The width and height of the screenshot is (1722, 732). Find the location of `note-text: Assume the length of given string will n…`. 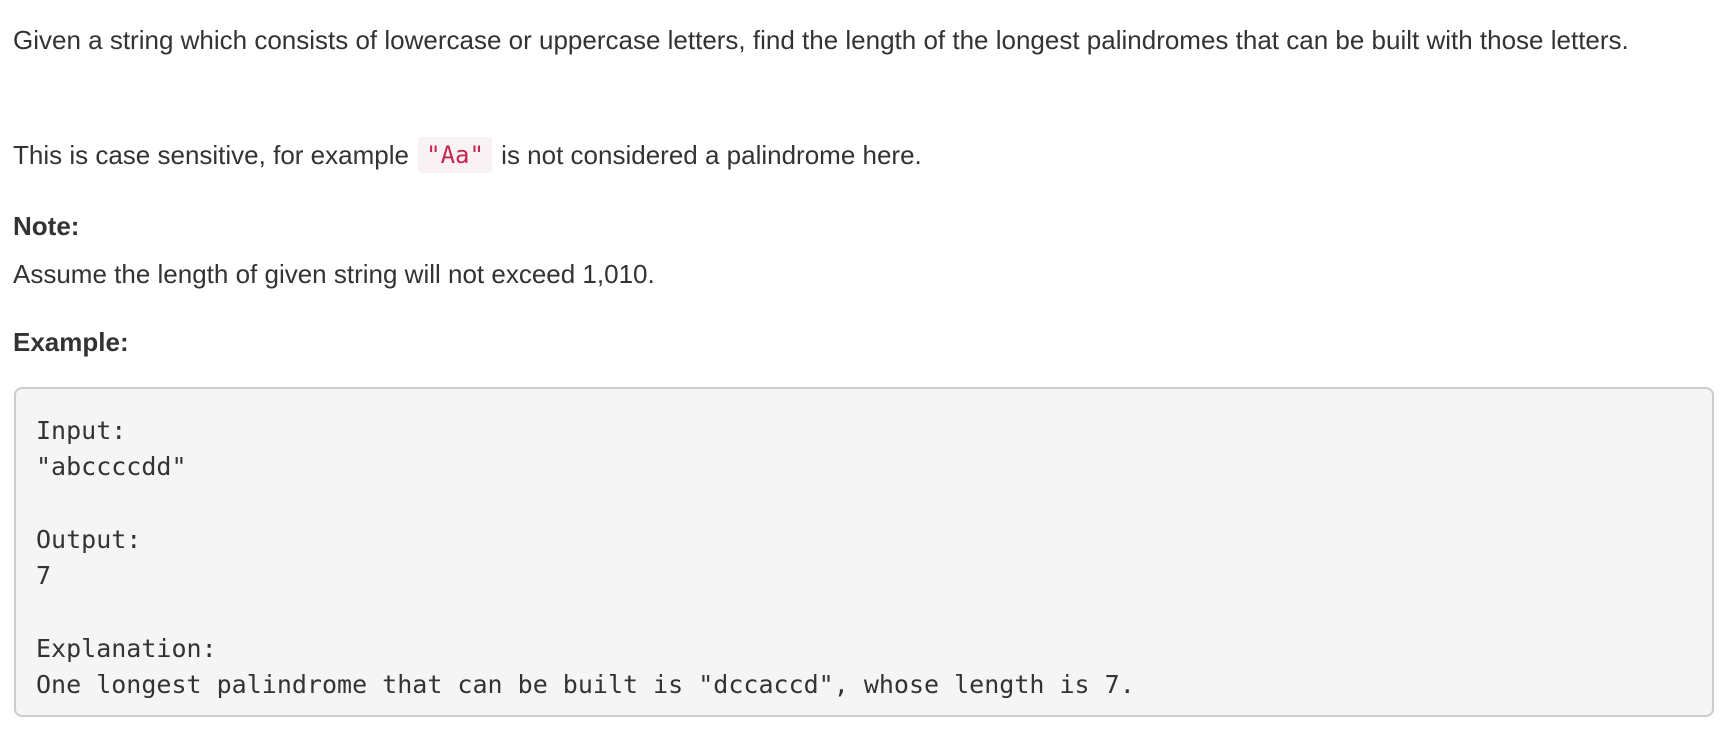

note-text: Assume the length of given string will n… is located at coordinates (334, 274).